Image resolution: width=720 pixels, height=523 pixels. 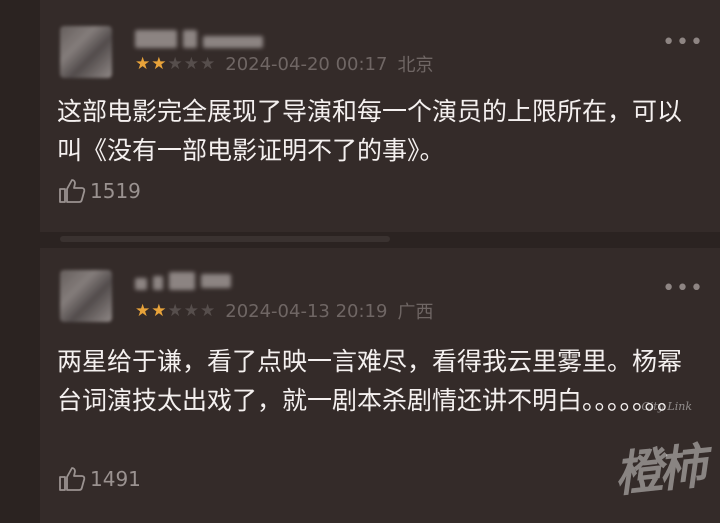 I want to click on like-count: 1519, so click(x=115, y=191).